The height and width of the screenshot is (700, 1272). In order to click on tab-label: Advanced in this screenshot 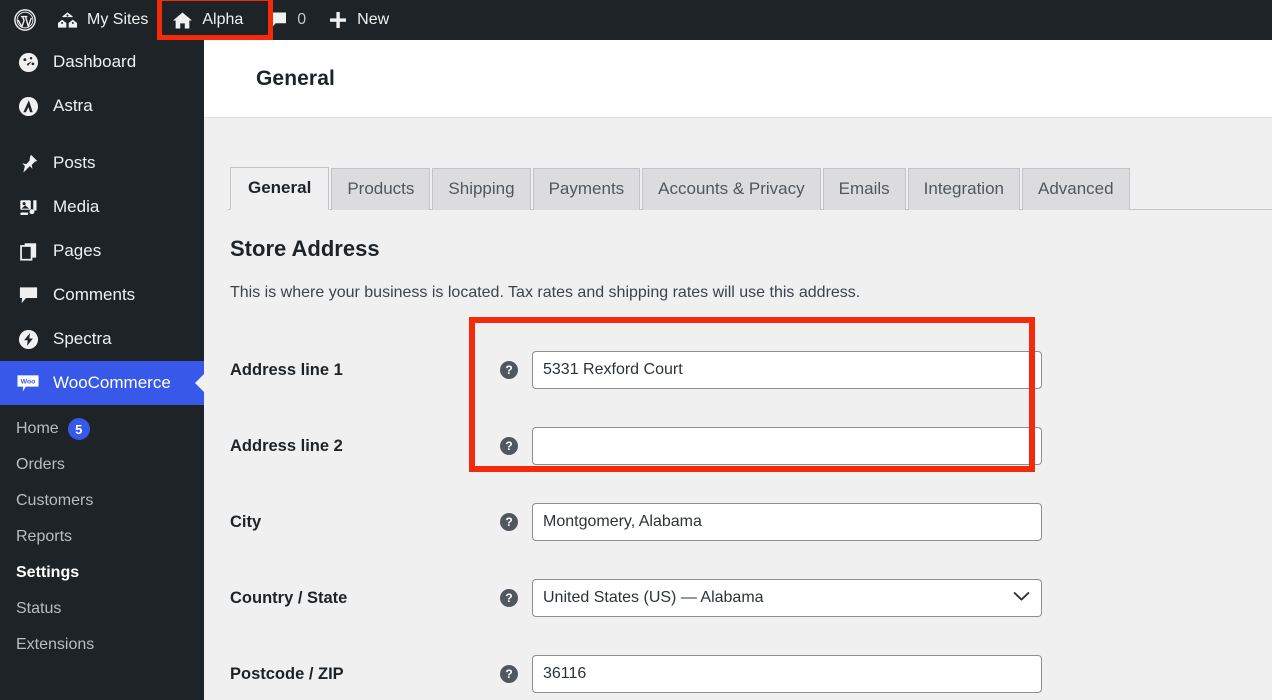, I will do `click(1075, 188)`.